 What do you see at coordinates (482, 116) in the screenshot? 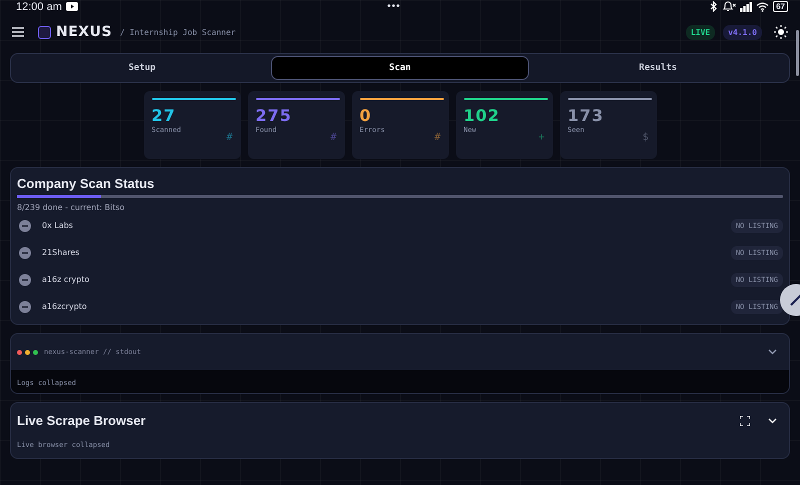
I see `stat-value: 102` at bounding box center [482, 116].